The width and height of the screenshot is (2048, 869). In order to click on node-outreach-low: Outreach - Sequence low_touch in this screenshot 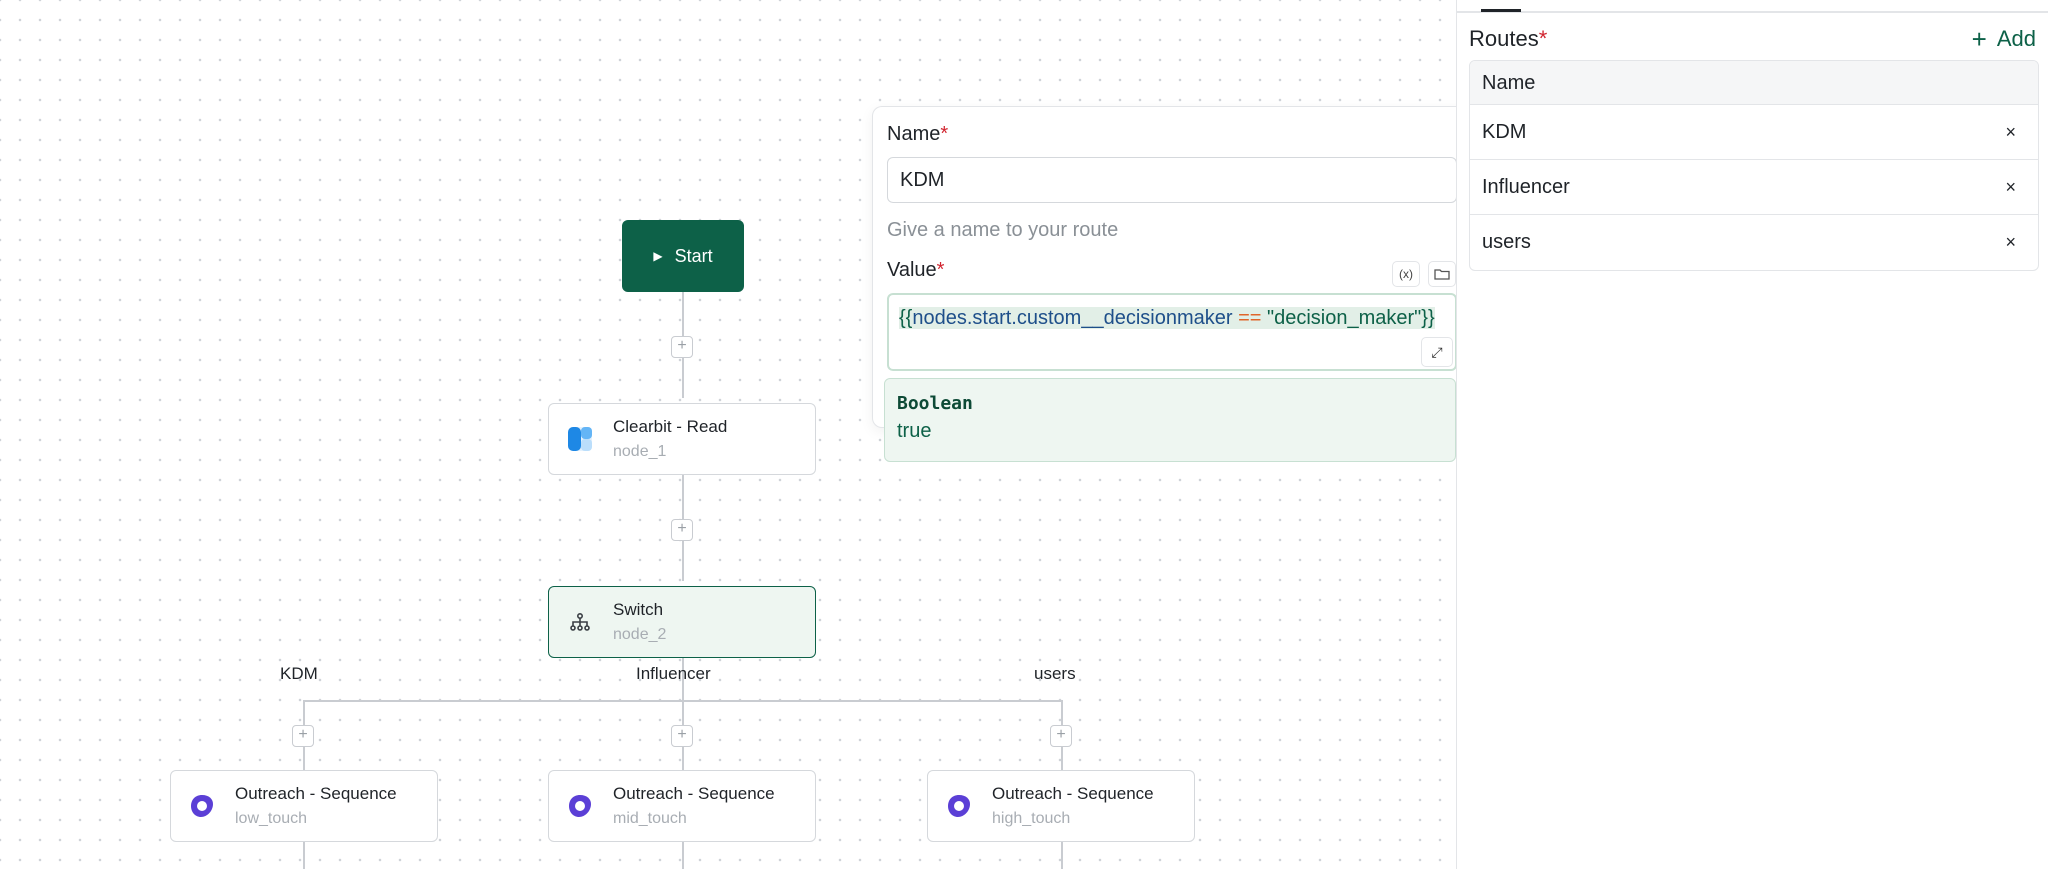, I will do `click(304, 806)`.